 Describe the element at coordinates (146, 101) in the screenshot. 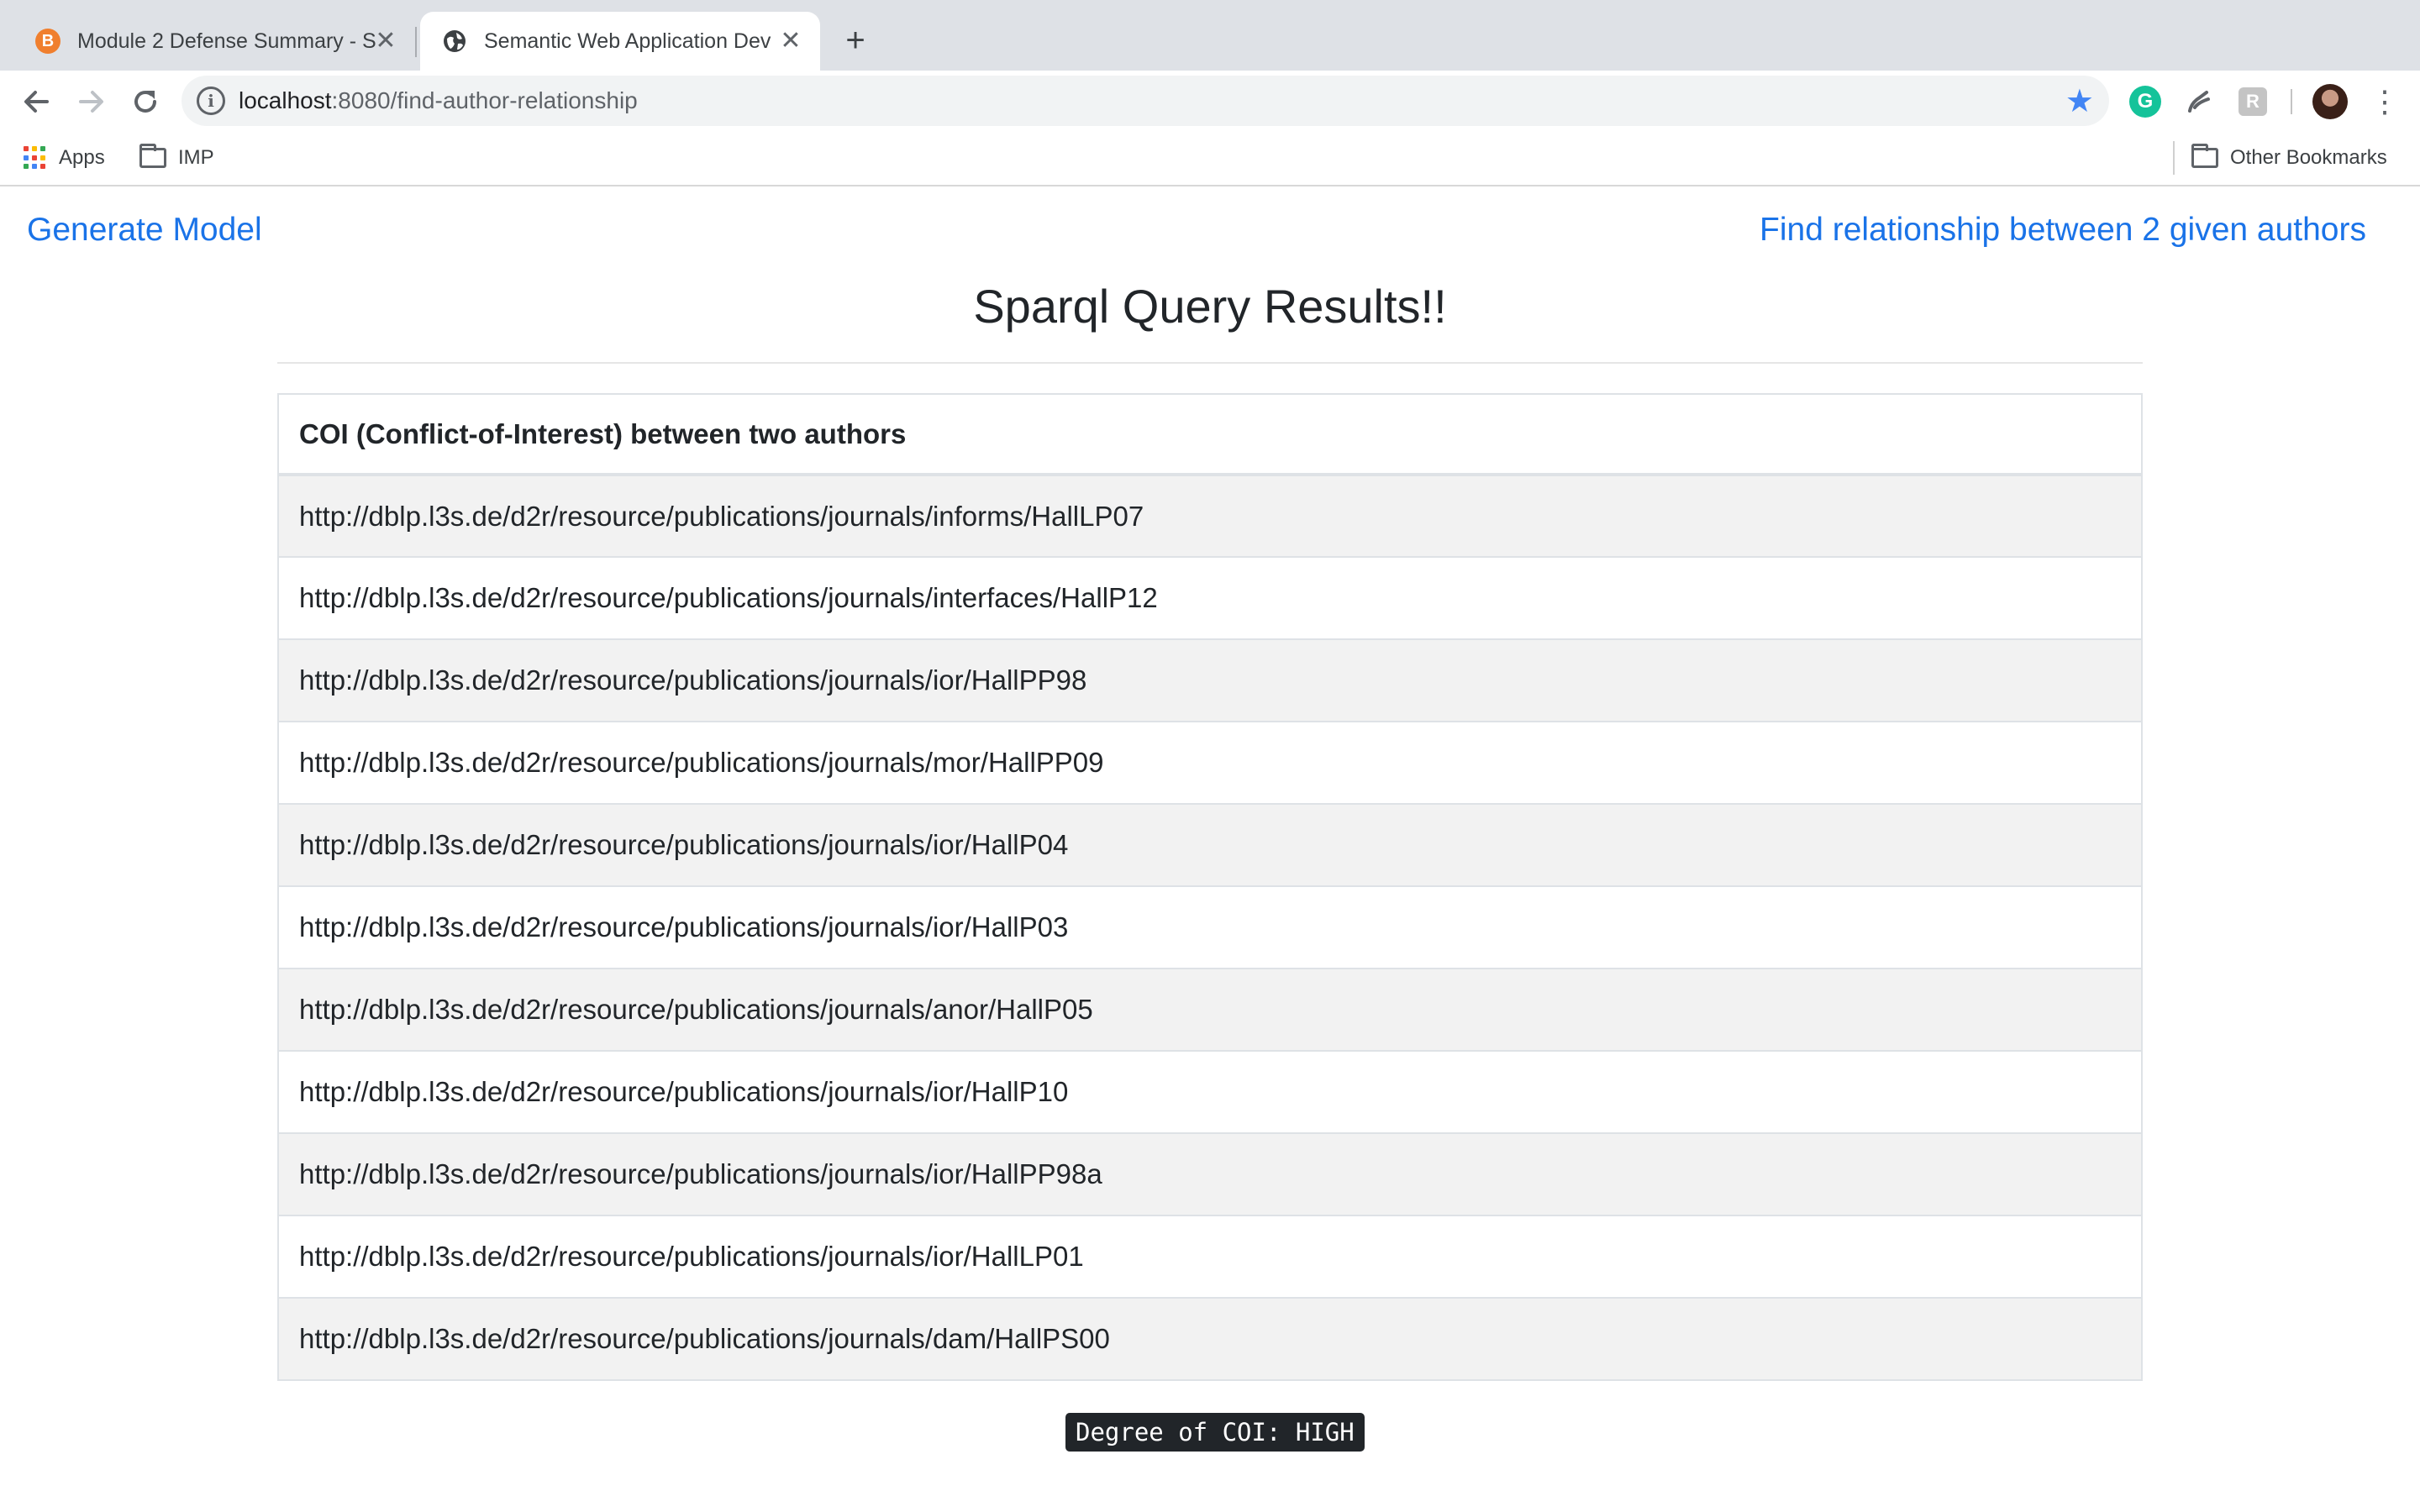

I see `reload-icon` at that location.